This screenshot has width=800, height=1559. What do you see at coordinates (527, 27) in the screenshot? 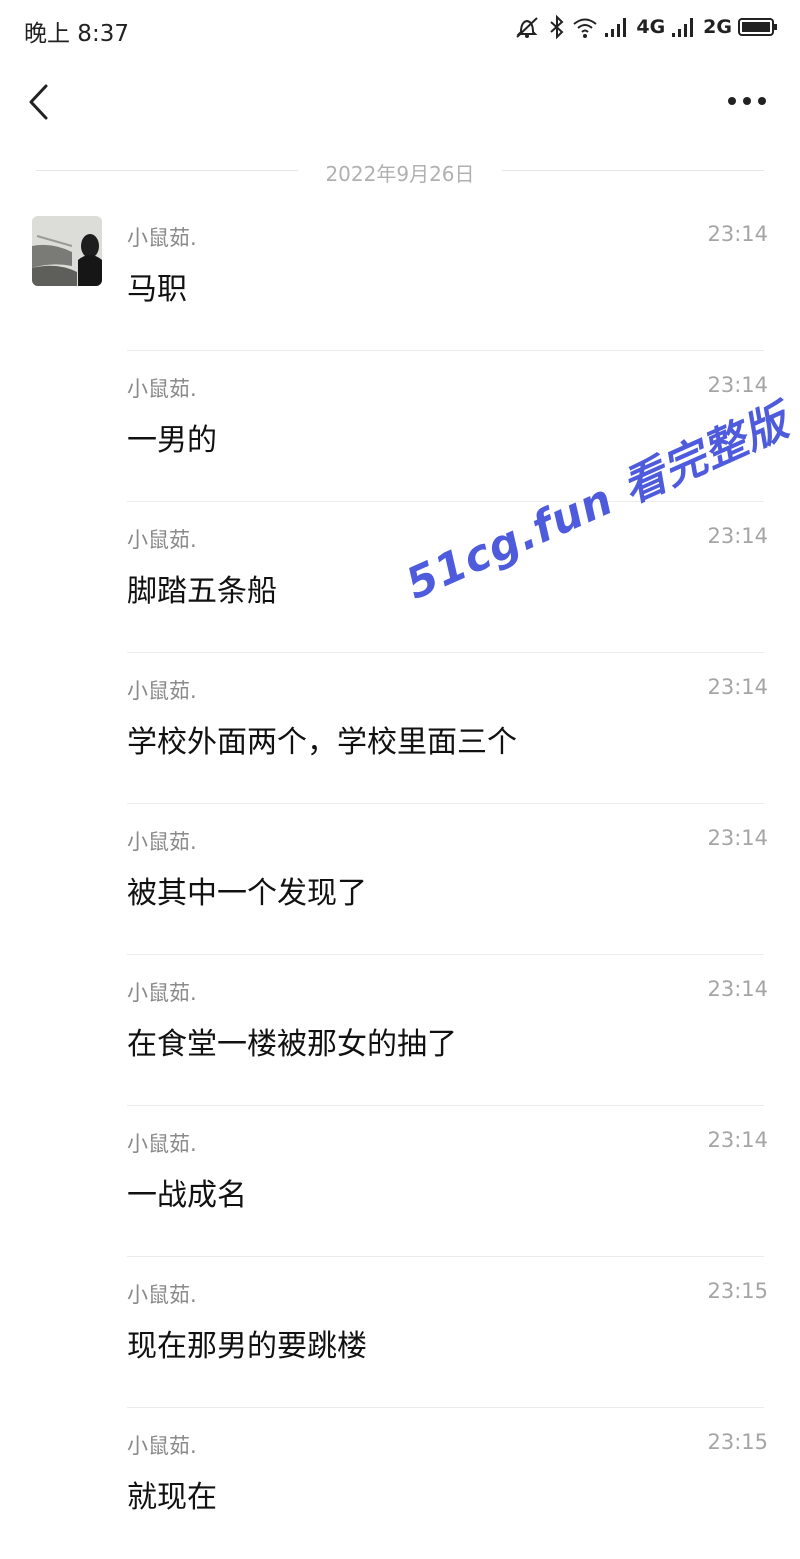
I see `mute-icon` at bounding box center [527, 27].